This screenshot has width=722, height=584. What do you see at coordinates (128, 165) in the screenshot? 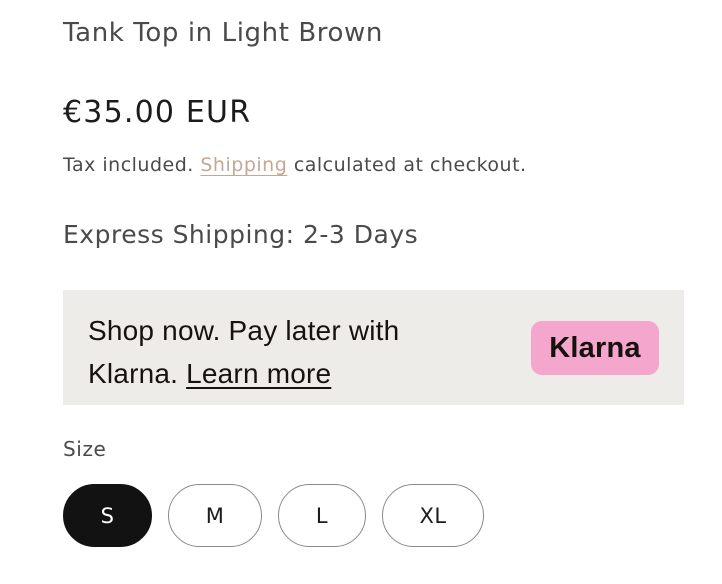
I see `tax-prefix: Tax included.` at bounding box center [128, 165].